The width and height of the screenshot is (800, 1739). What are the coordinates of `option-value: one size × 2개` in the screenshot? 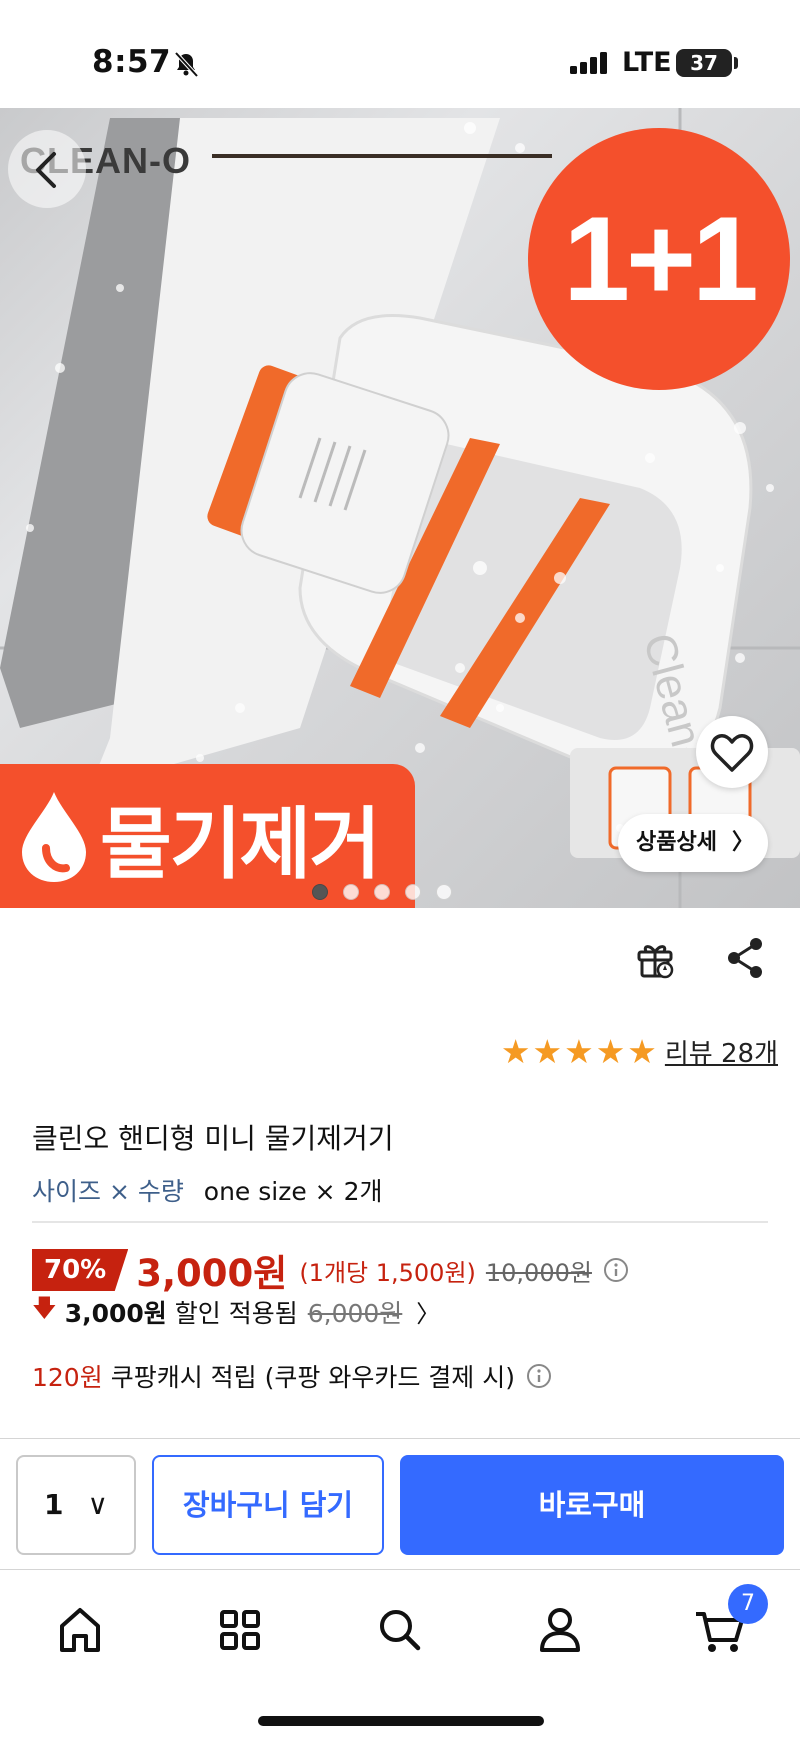 It's located at (293, 1191).